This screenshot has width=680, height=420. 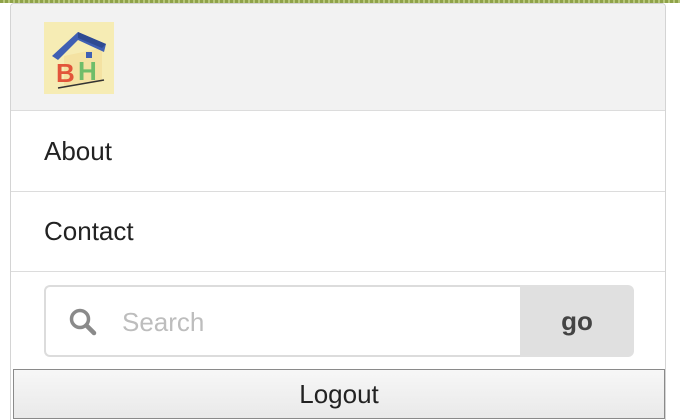 What do you see at coordinates (83, 322) in the screenshot?
I see `search-icon` at bounding box center [83, 322].